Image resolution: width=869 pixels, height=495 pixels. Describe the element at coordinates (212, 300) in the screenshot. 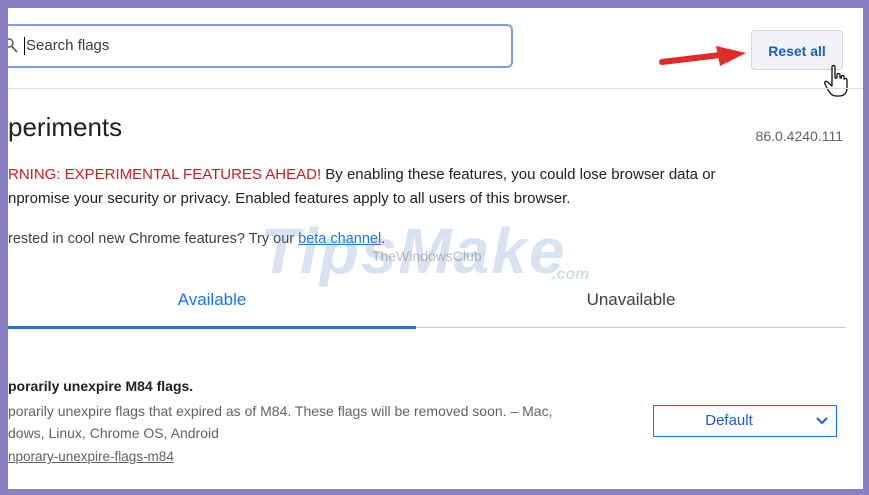

I see `tab-available: Available` at that location.